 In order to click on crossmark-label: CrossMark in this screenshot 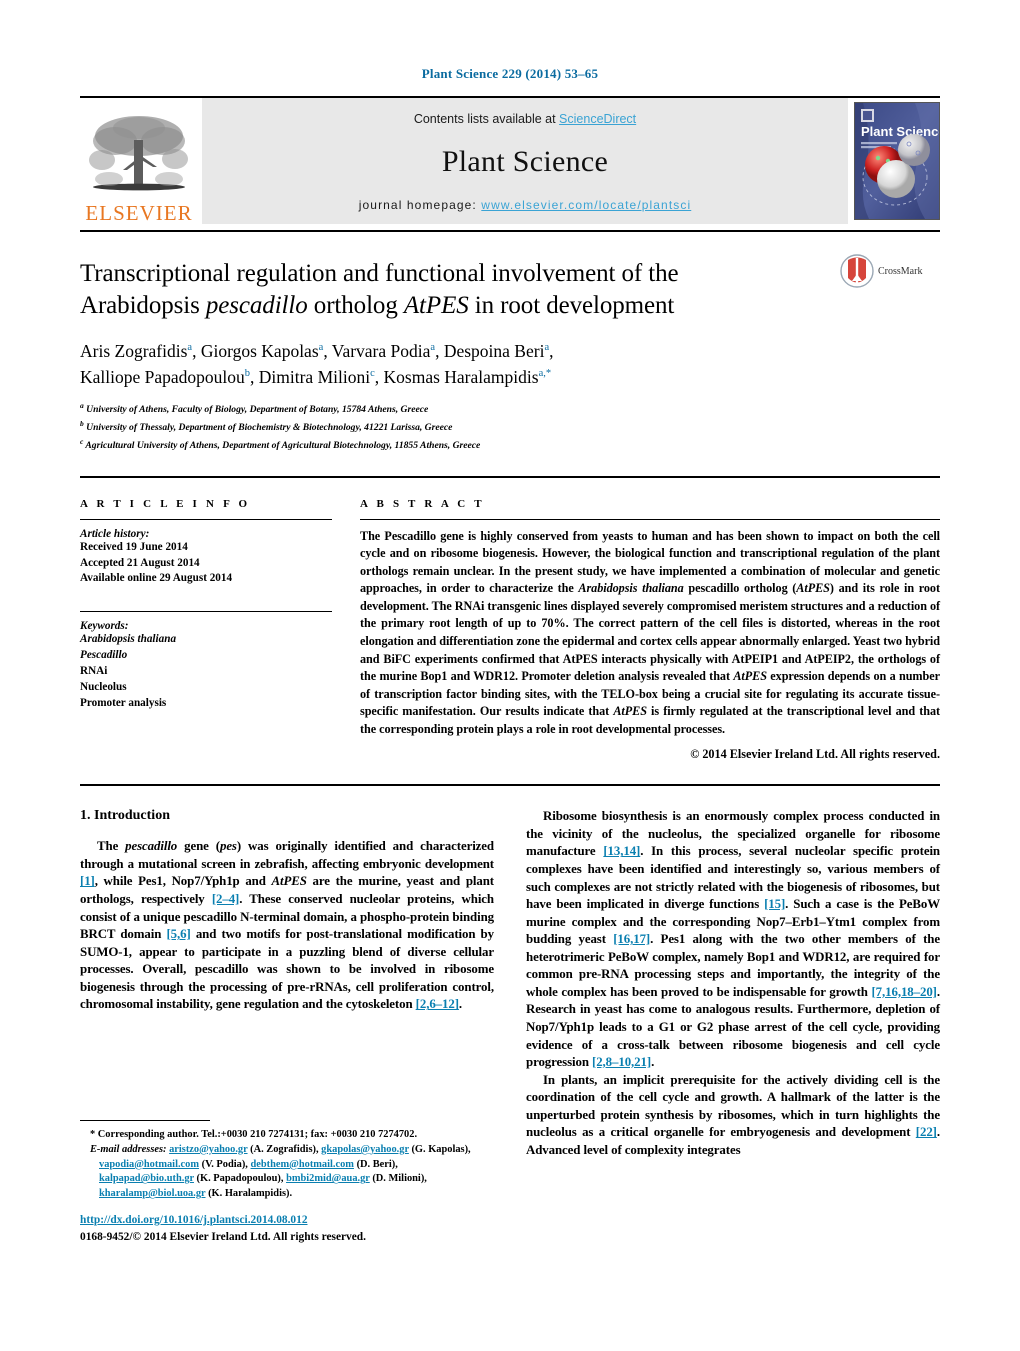, I will do `click(900, 271)`.